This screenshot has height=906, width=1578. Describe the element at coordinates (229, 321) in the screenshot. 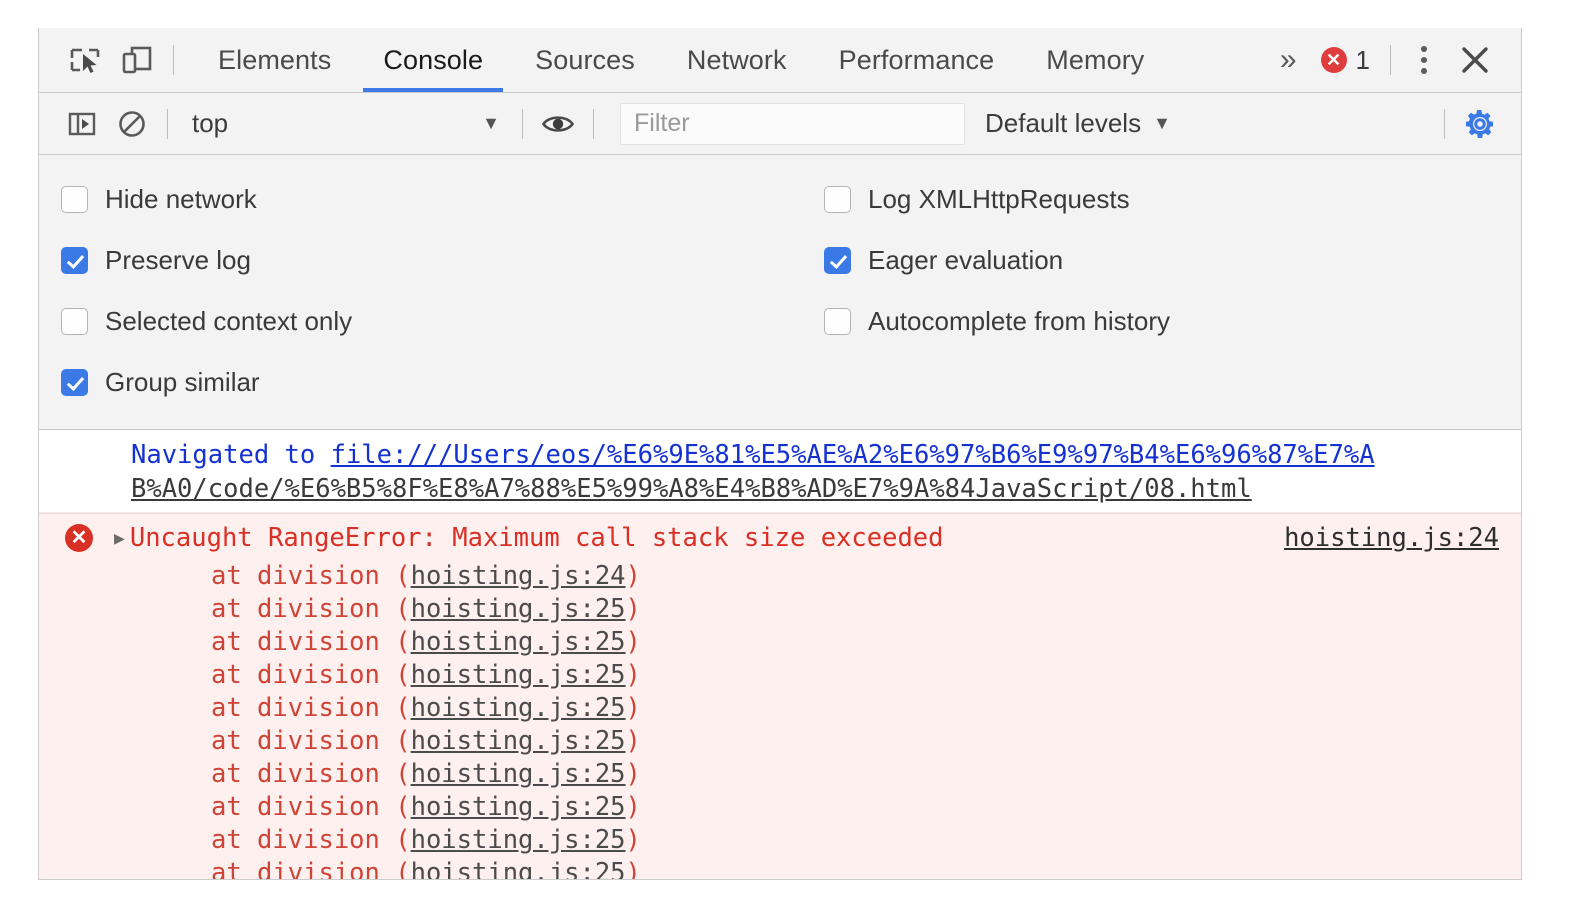

I see `selected-context-only-label: Selected context only` at that location.